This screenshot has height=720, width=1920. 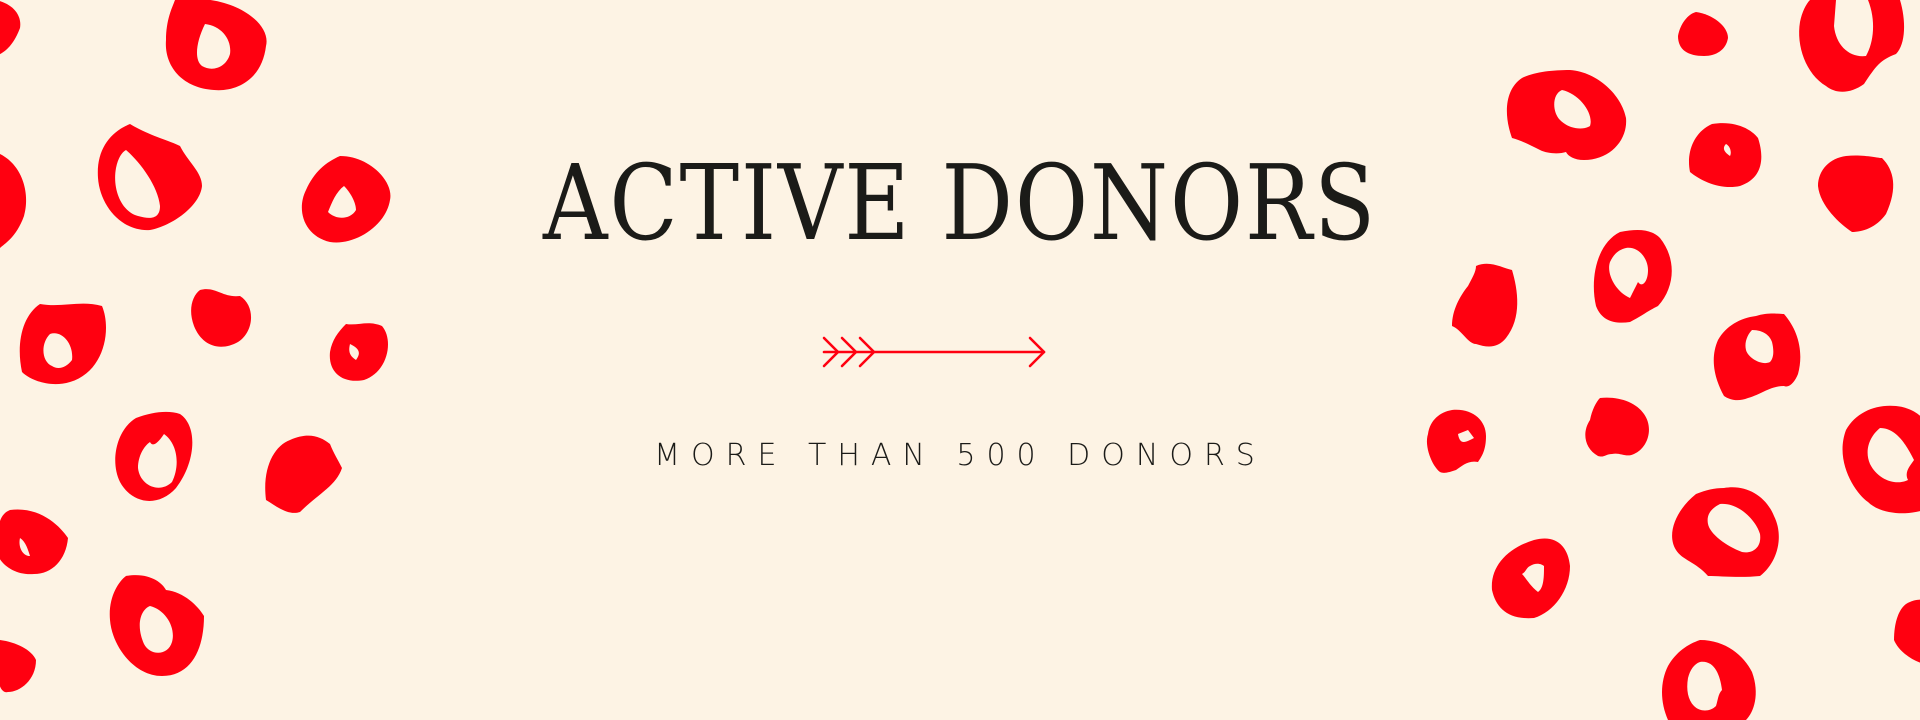 What do you see at coordinates (960, 455) in the screenshot?
I see `banner-subtitle: MORE THAN 500 DONORS` at bounding box center [960, 455].